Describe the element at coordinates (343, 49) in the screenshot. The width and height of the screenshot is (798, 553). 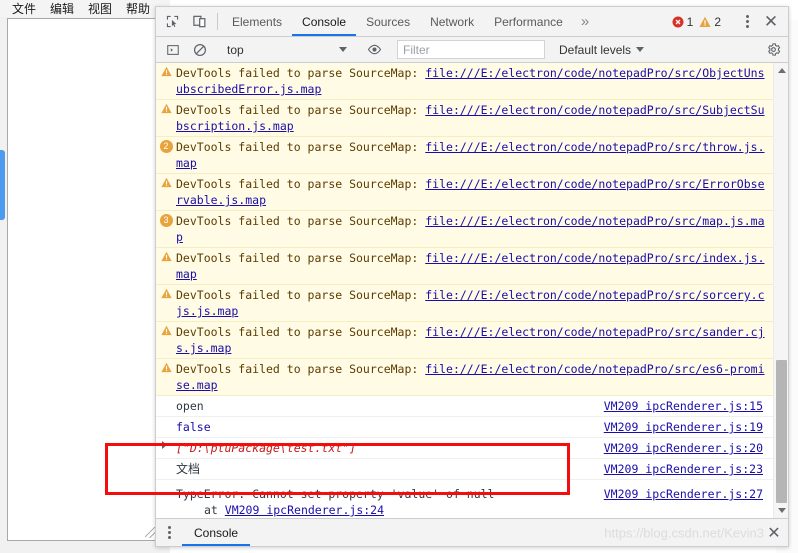
I see `chevron-down-icon` at that location.